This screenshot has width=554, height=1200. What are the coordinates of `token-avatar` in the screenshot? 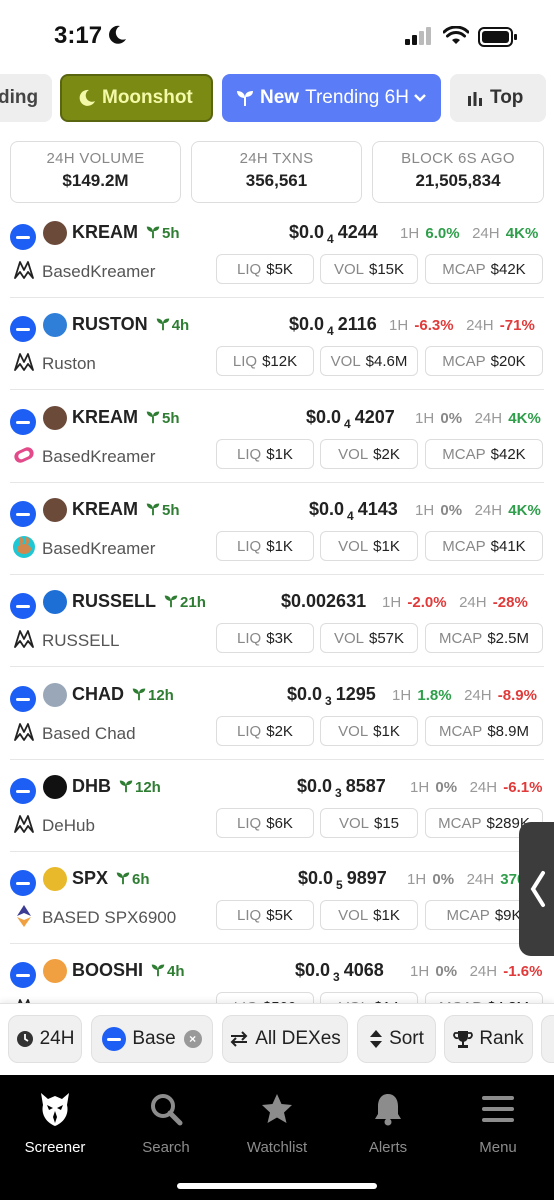 It's located at (55, 971).